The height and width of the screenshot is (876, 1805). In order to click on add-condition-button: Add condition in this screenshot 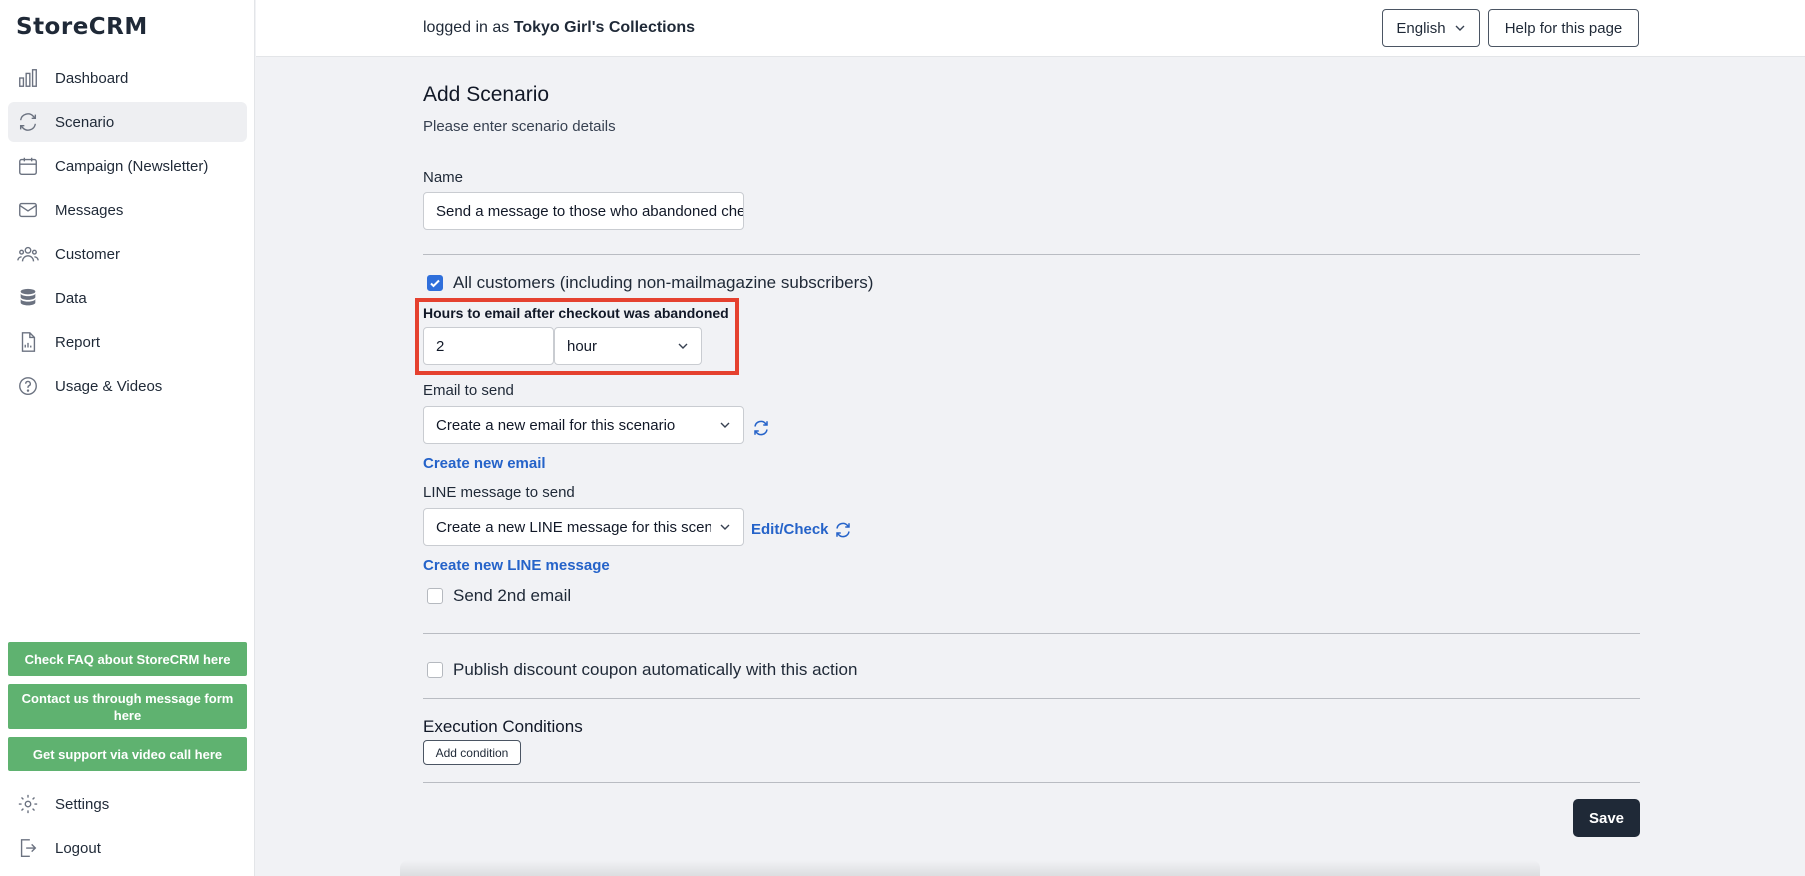, I will do `click(472, 752)`.